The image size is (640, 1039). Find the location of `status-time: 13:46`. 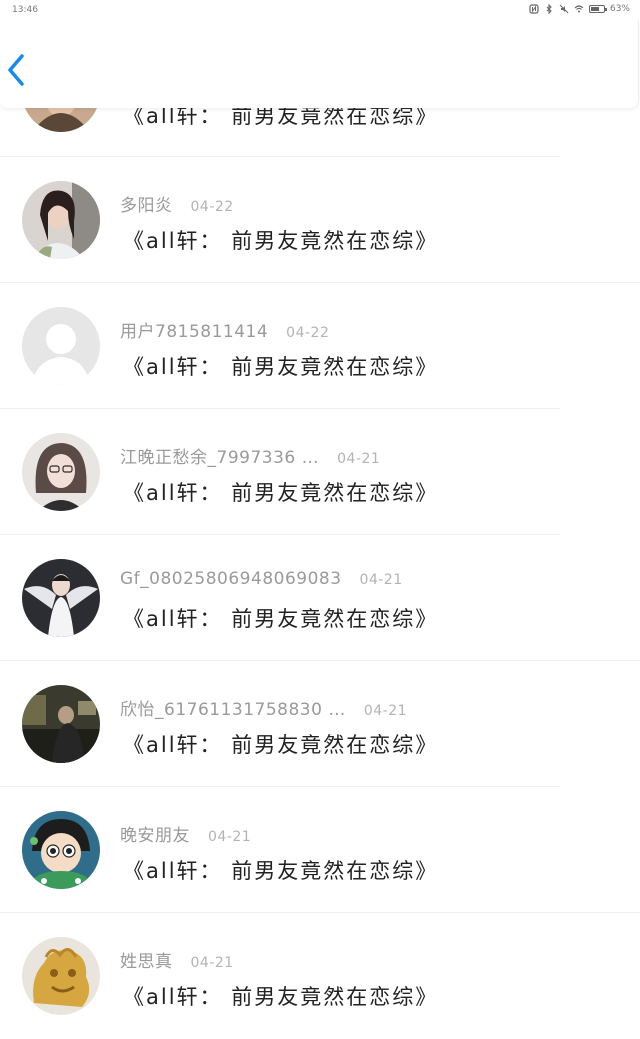

status-time: 13:46 is located at coordinates (25, 10).